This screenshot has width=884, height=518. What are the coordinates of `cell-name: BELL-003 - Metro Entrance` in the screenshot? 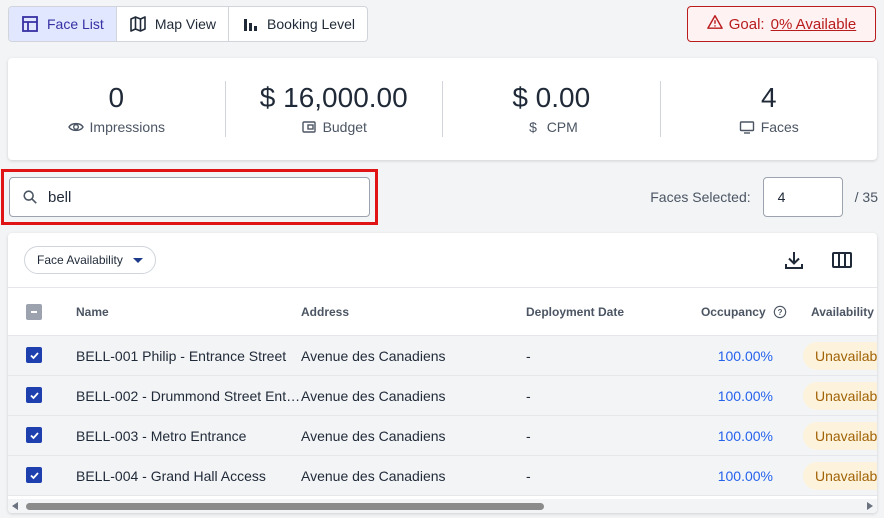 It's located at (161, 435).